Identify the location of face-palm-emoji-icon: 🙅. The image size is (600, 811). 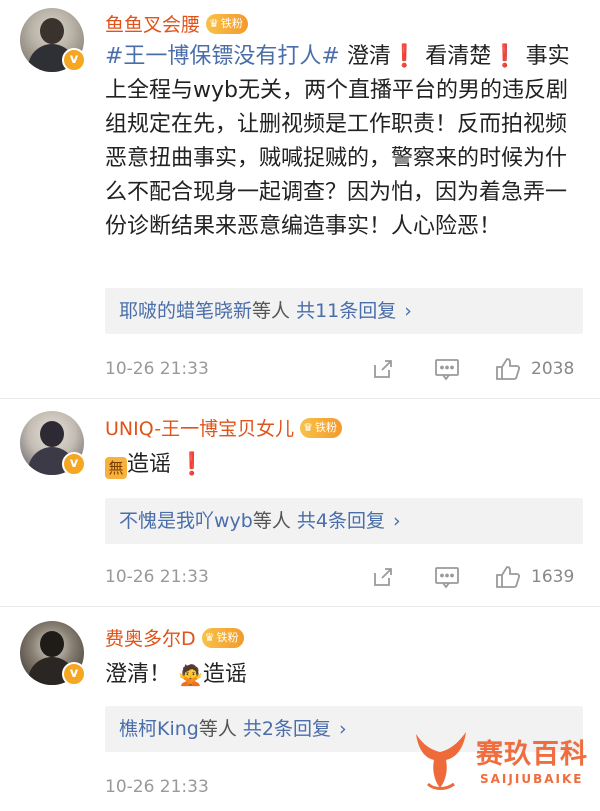
(190, 675).